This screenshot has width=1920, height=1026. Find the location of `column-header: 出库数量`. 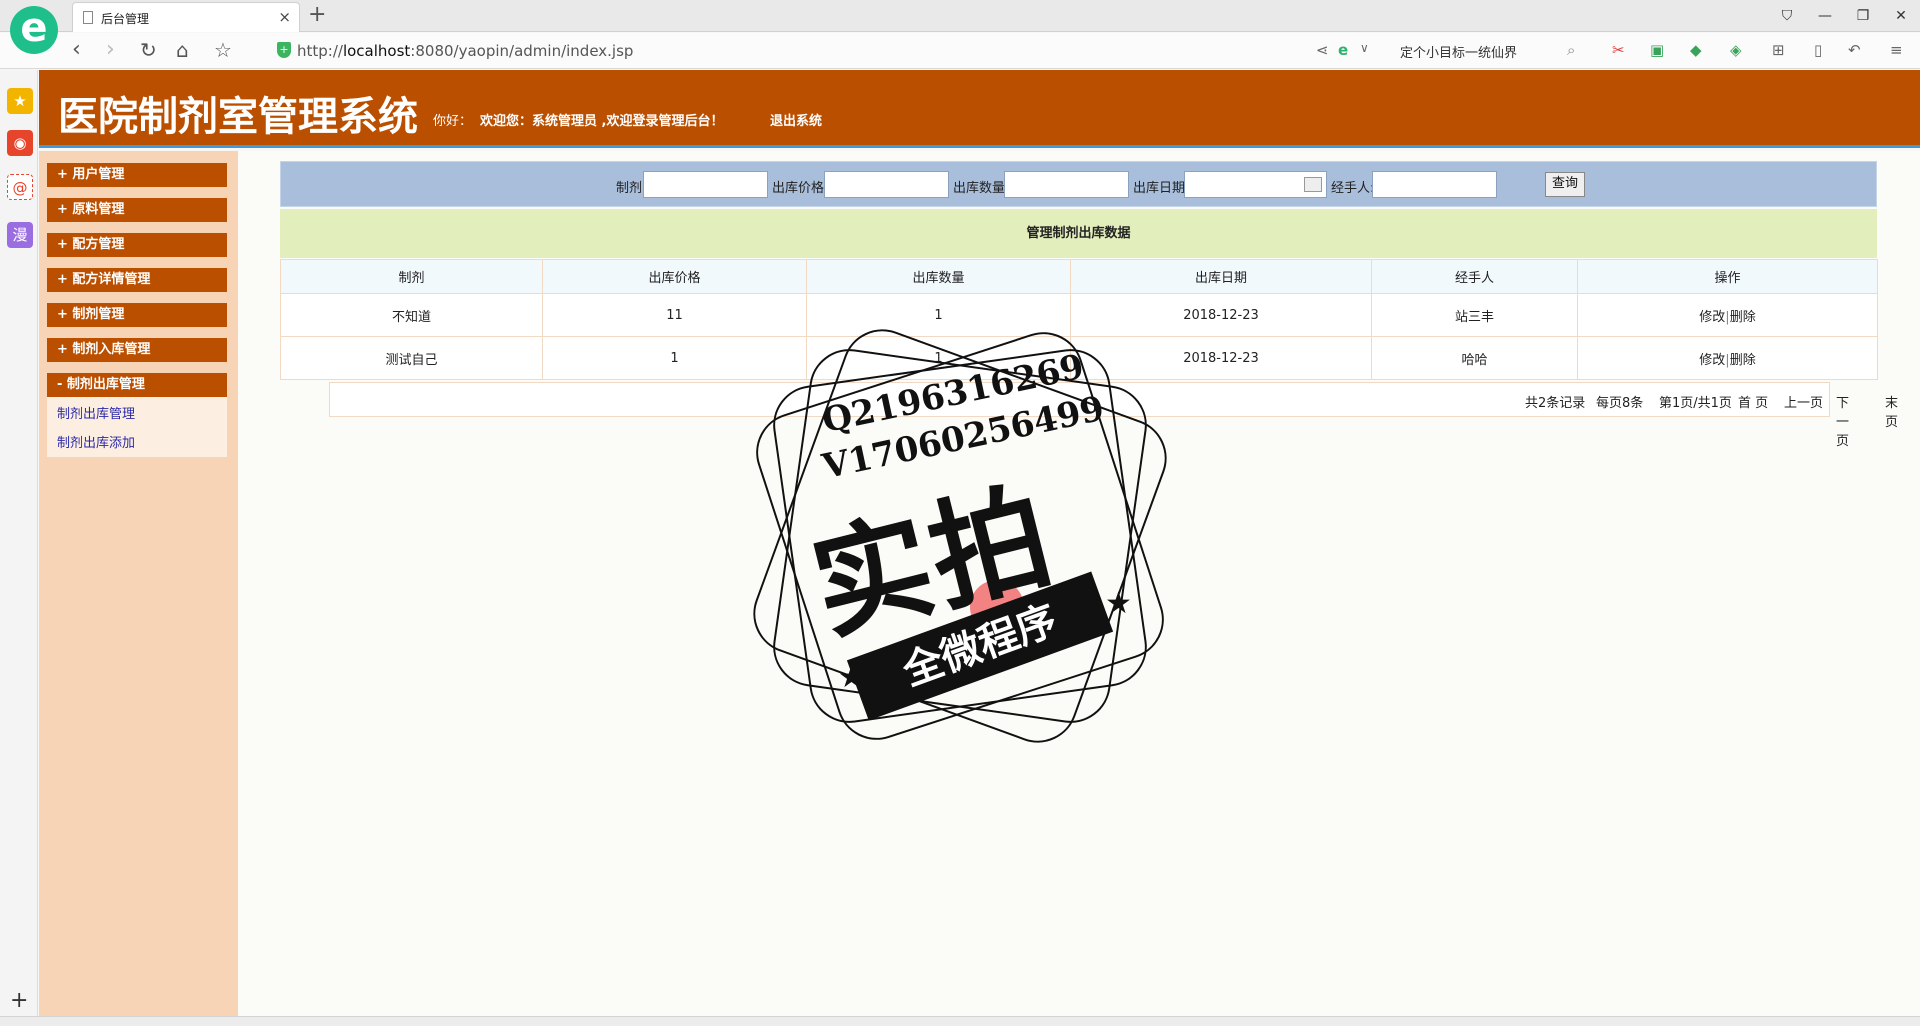

column-header: 出库数量 is located at coordinates (938, 276).